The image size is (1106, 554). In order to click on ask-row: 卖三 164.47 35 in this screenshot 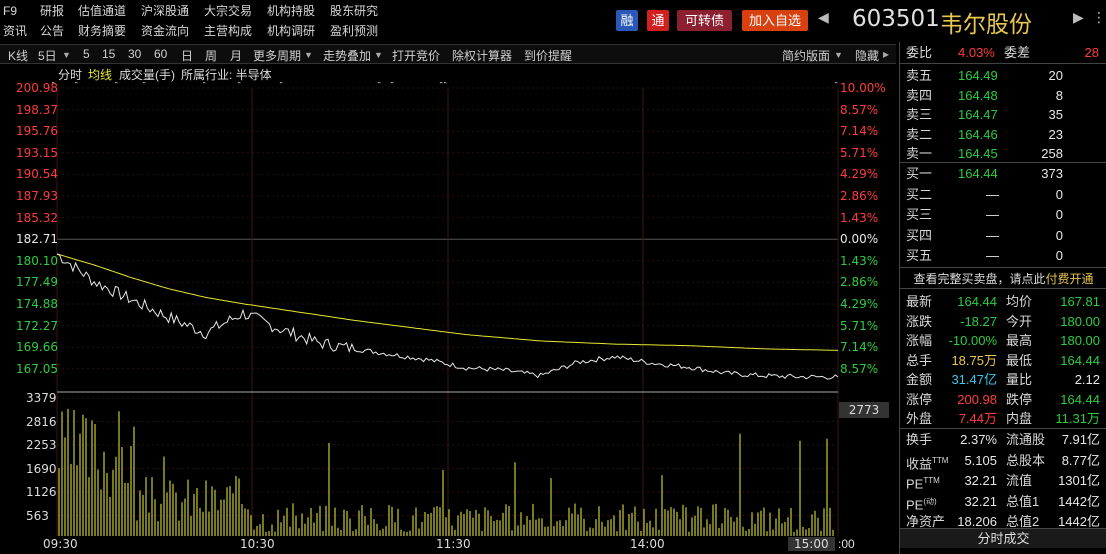, I will do `click(1003, 114)`.